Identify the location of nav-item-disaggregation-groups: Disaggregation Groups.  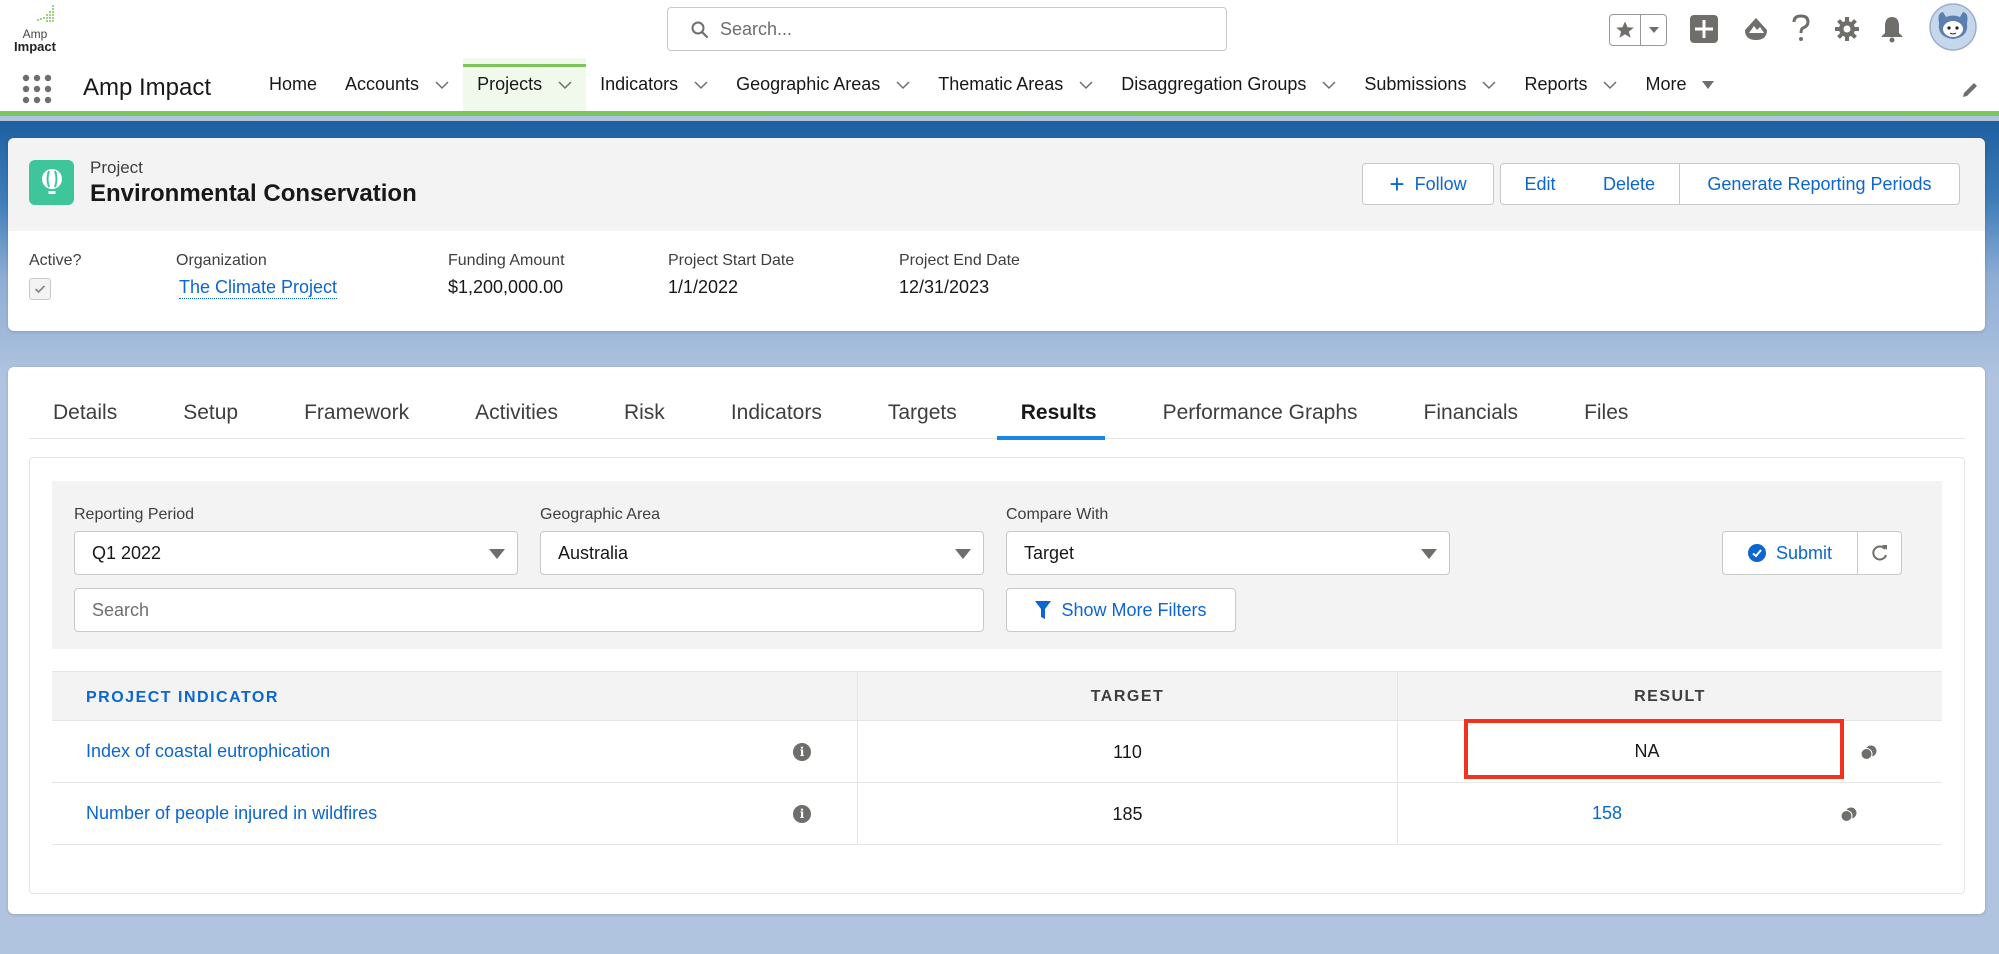
(1228, 84).